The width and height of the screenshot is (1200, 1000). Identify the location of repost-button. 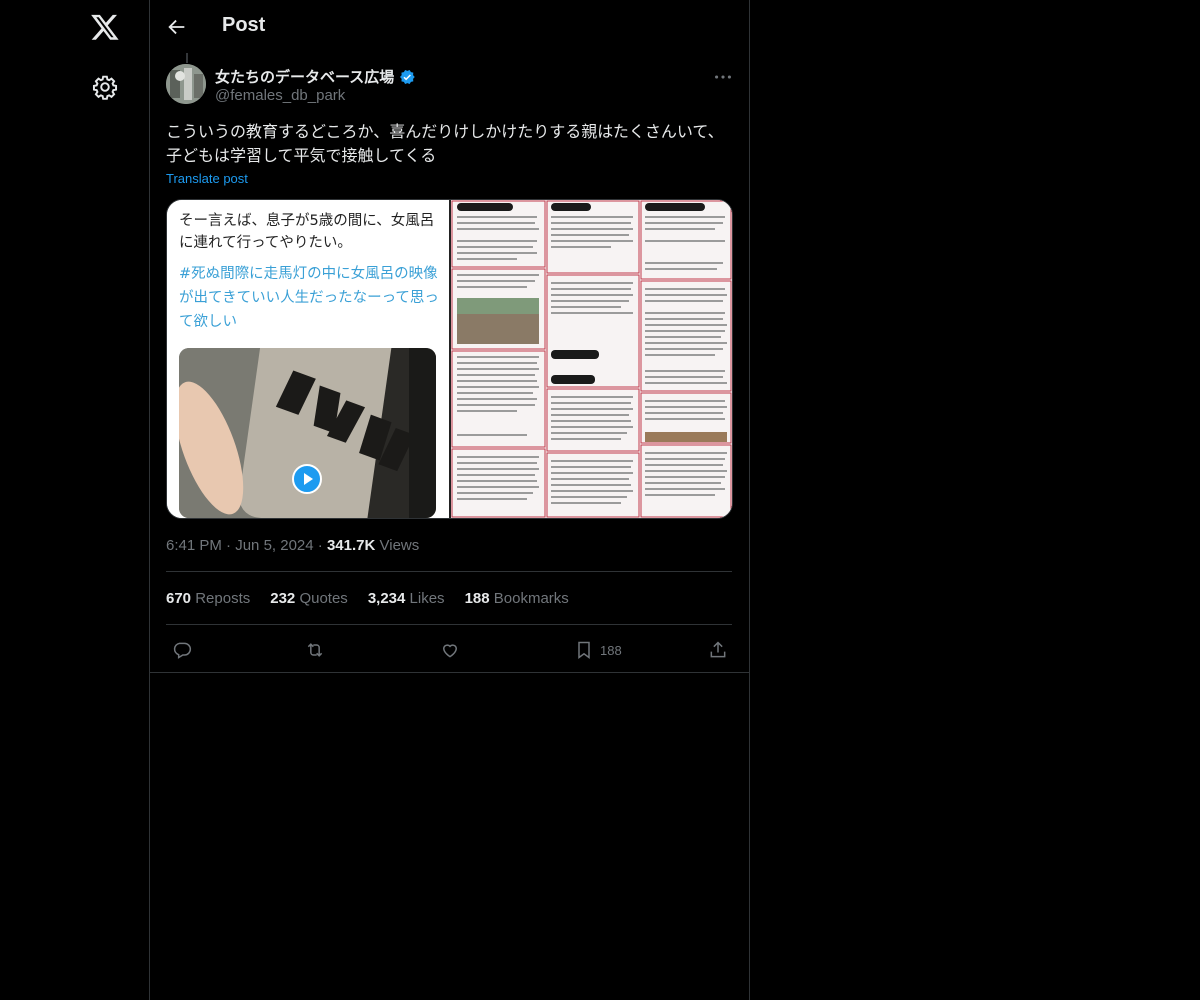
(315, 650).